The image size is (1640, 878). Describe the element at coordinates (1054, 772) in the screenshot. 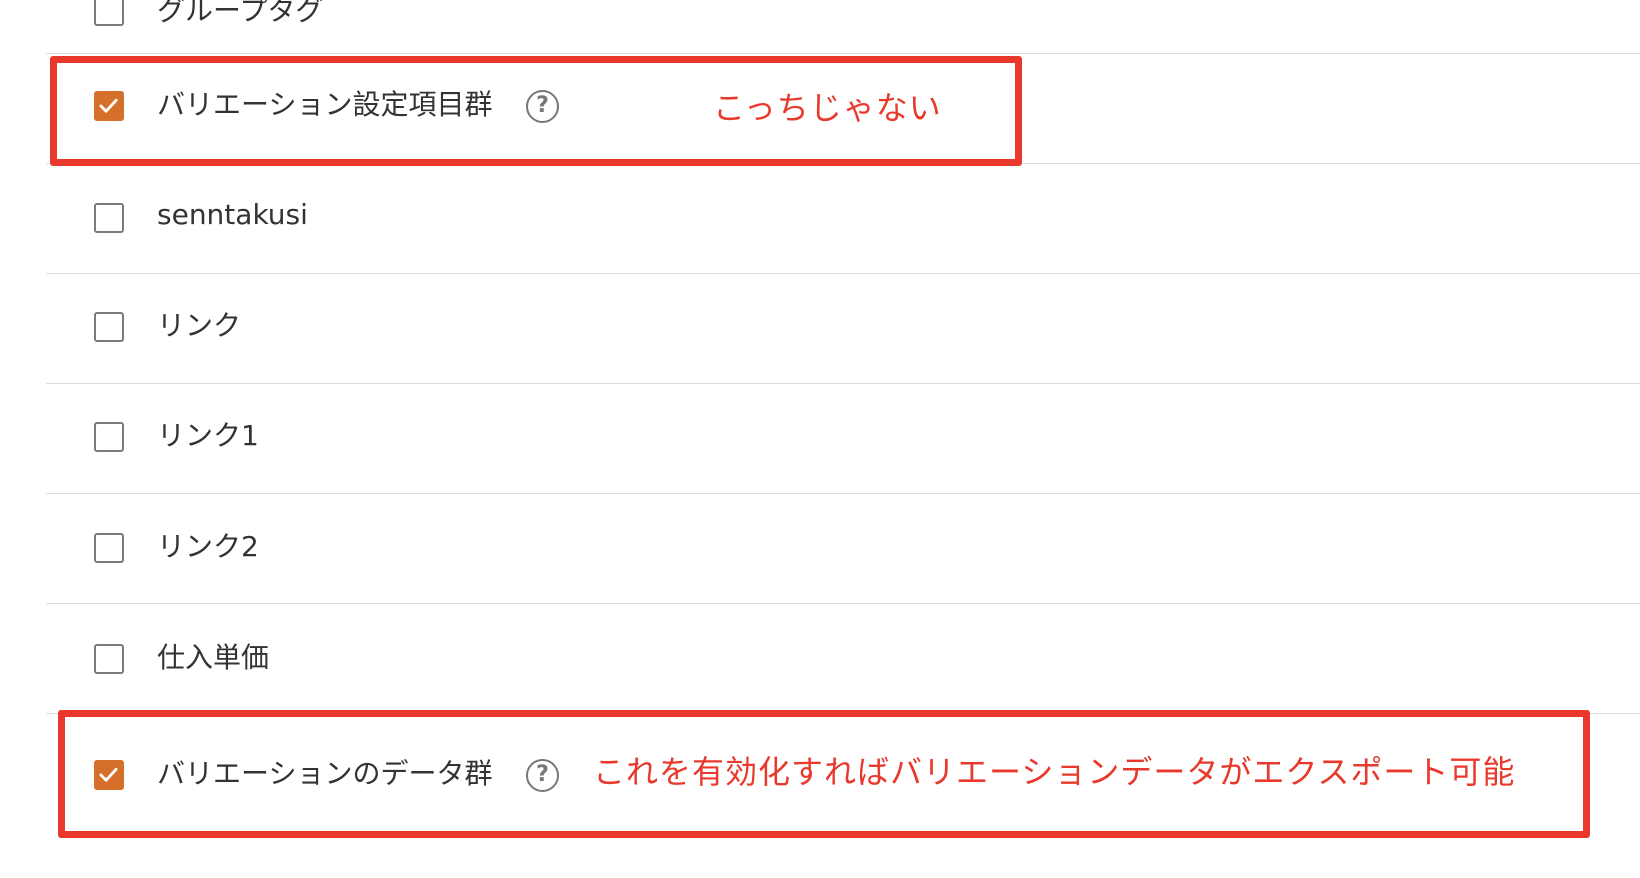

I see `annotation-enable-this: これを有効化すればバリエーションデータがエクスポート可能` at that location.